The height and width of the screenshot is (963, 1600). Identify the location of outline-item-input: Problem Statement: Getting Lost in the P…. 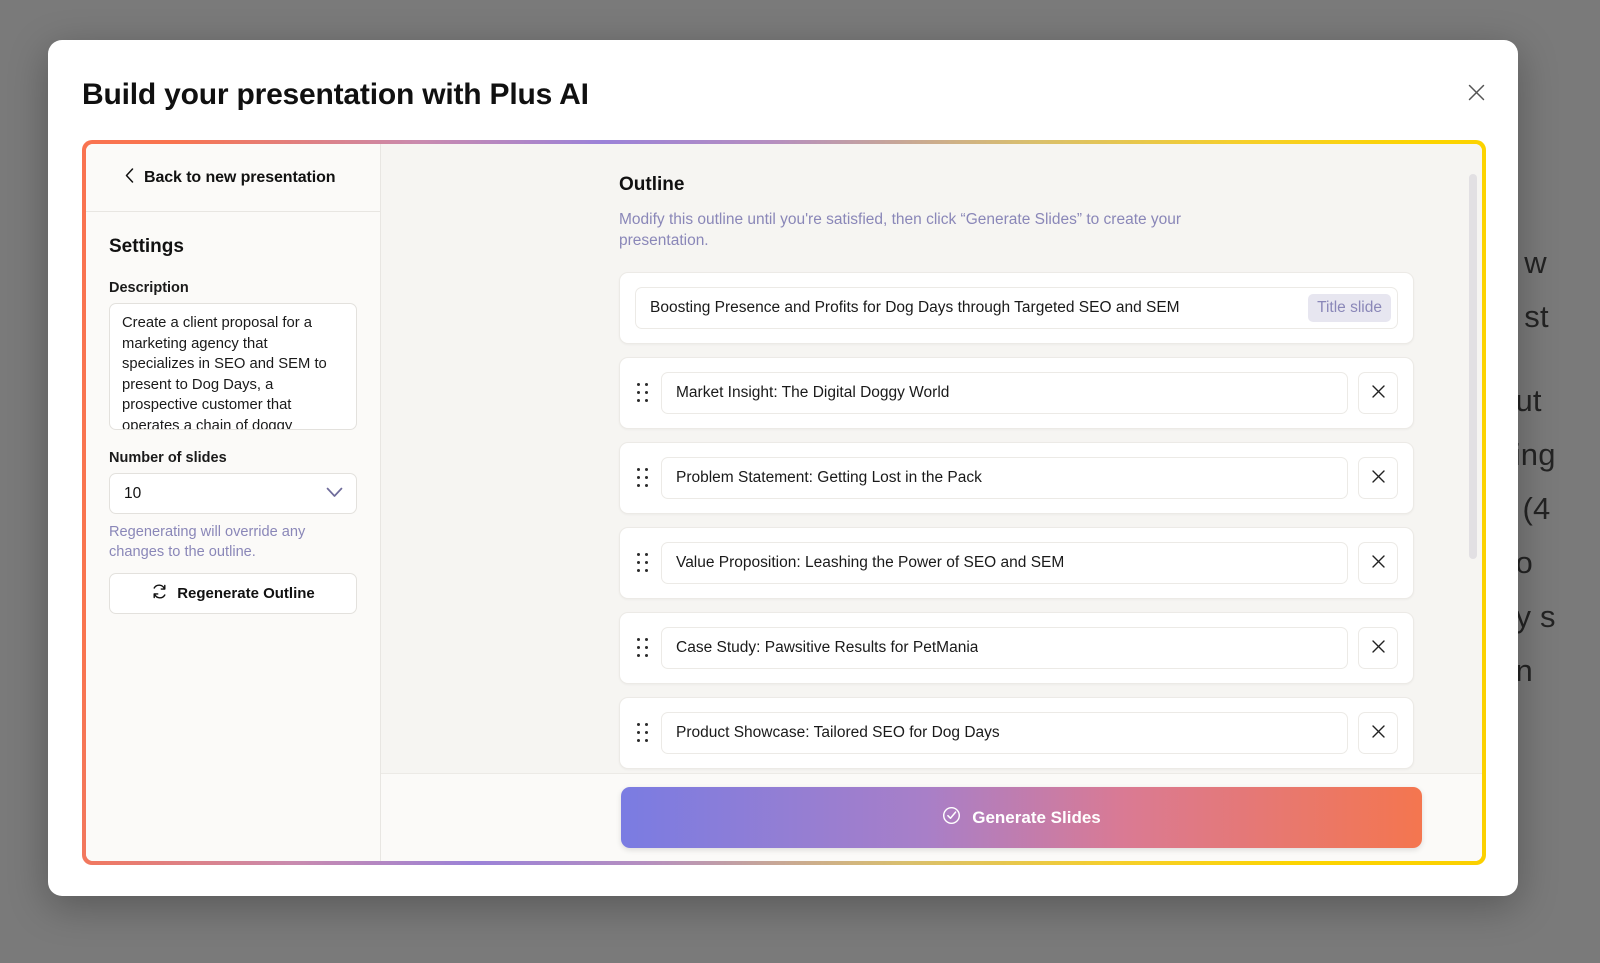
(1004, 478).